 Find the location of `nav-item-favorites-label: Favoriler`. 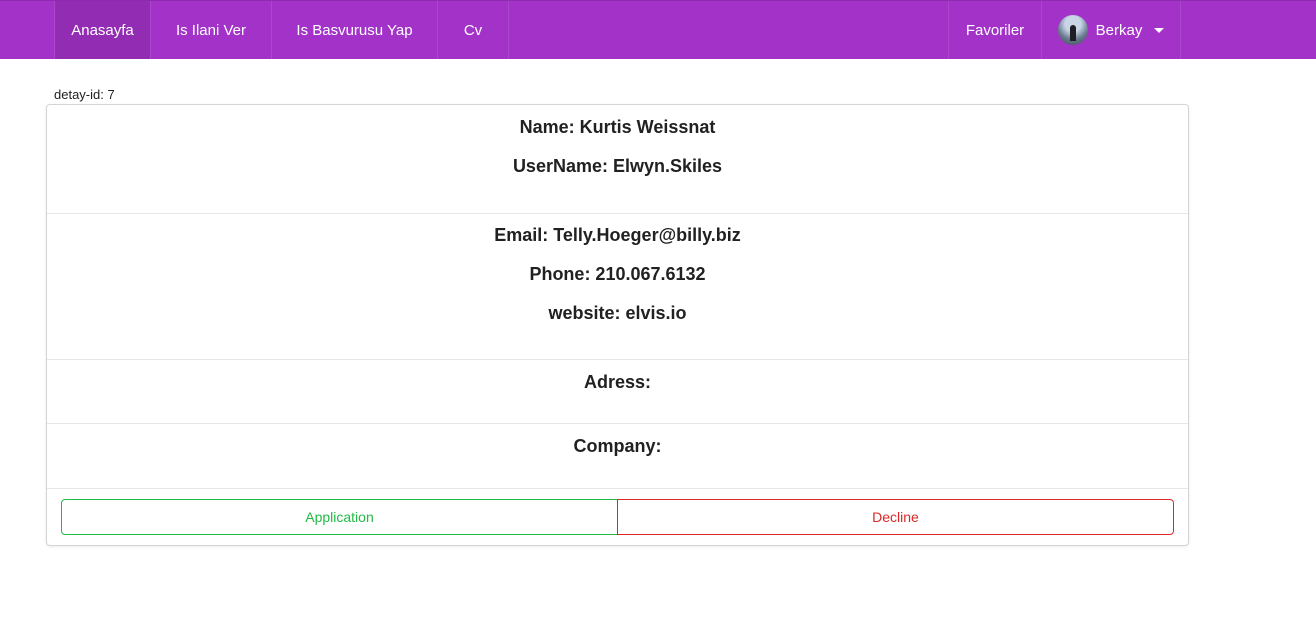

nav-item-favorites-label: Favoriler is located at coordinates (995, 30).